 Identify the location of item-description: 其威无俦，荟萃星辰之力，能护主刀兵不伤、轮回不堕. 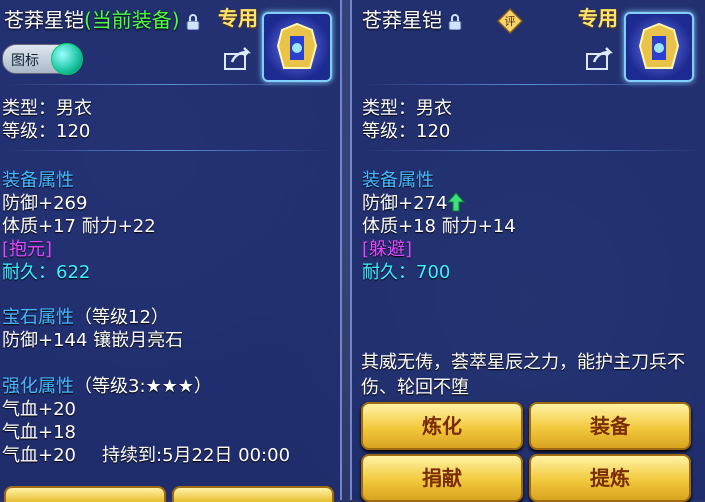
(523, 375).